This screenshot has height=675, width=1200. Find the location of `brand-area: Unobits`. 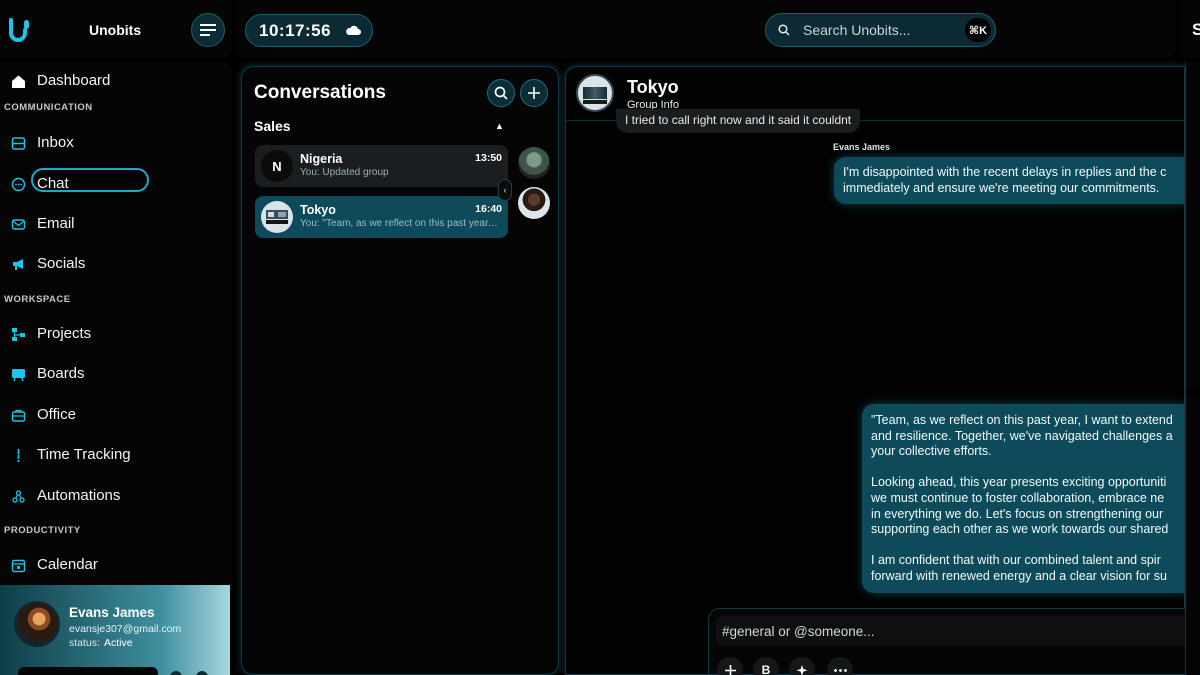

brand-area: Unobits is located at coordinates (116, 29).